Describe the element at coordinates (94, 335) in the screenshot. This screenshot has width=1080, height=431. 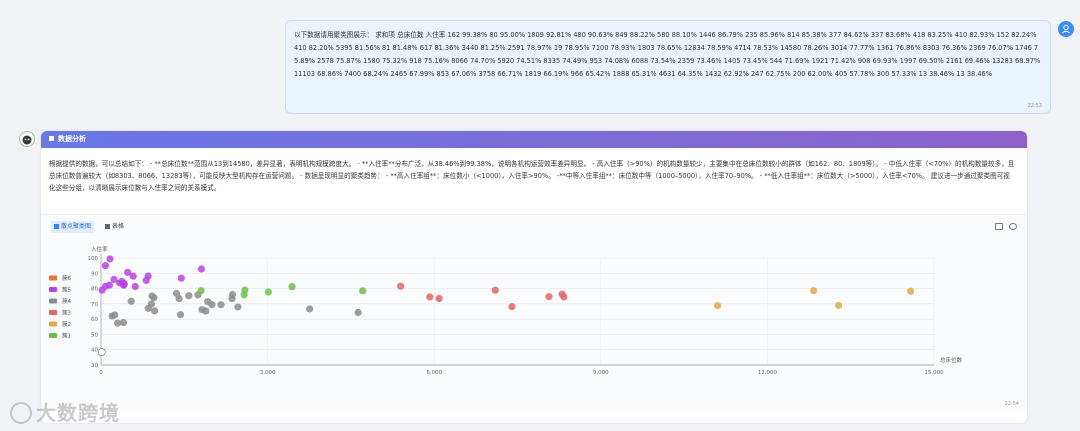
I see `y-tick-label: 50` at that location.